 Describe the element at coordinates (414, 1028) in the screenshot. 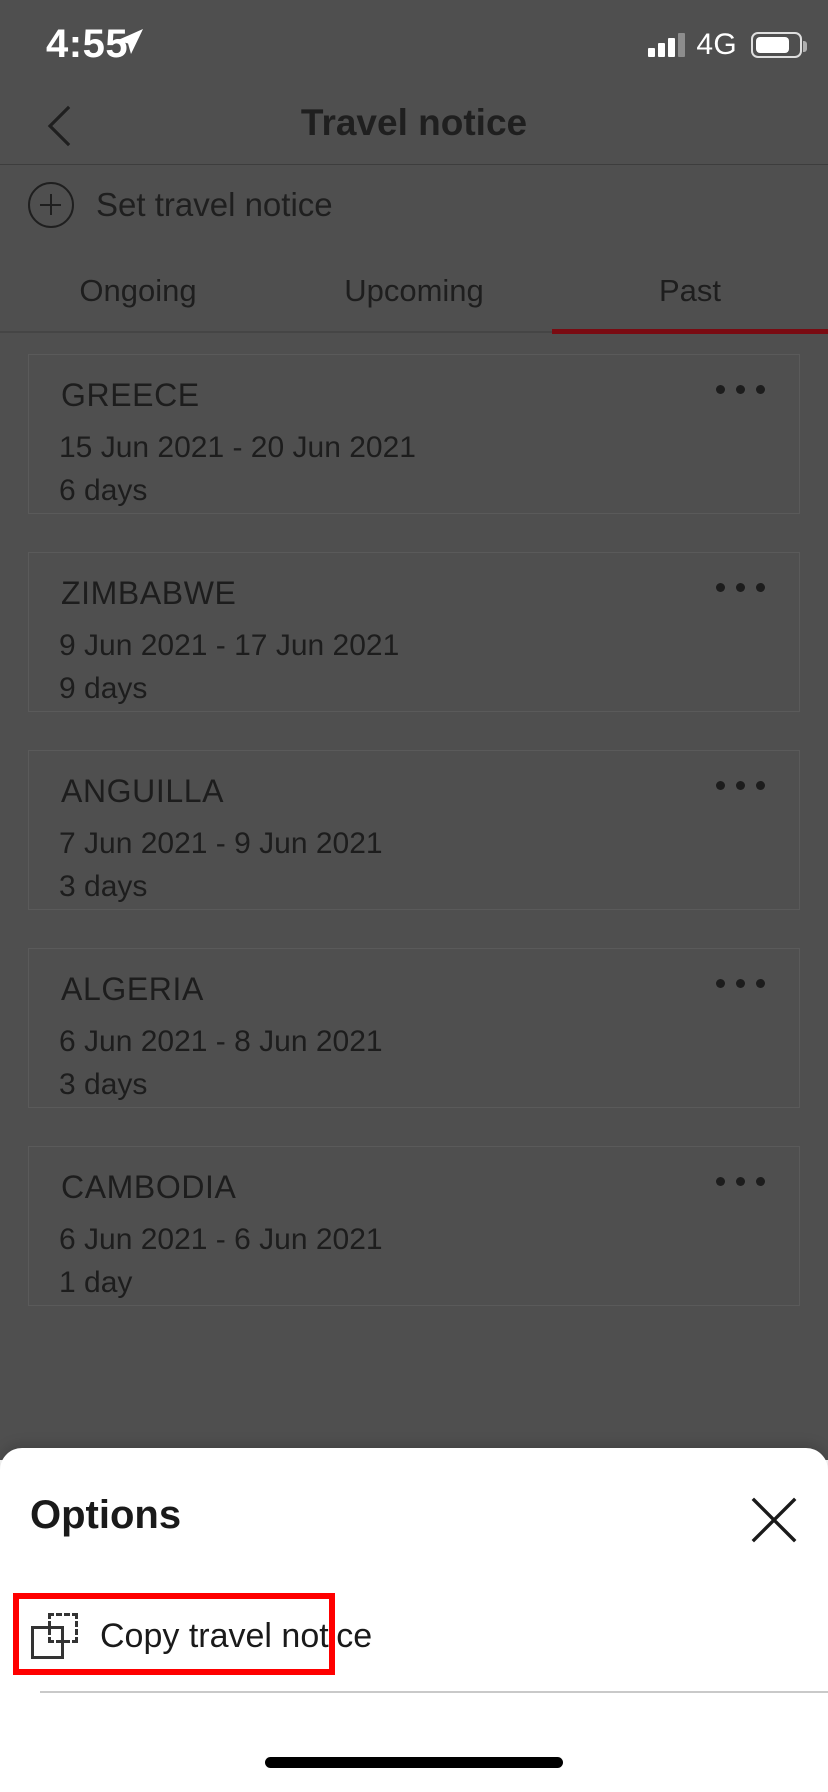

I see `table-row: ALGERIA 6 Jun 2021 - 8 Jun 2021 3 days` at that location.